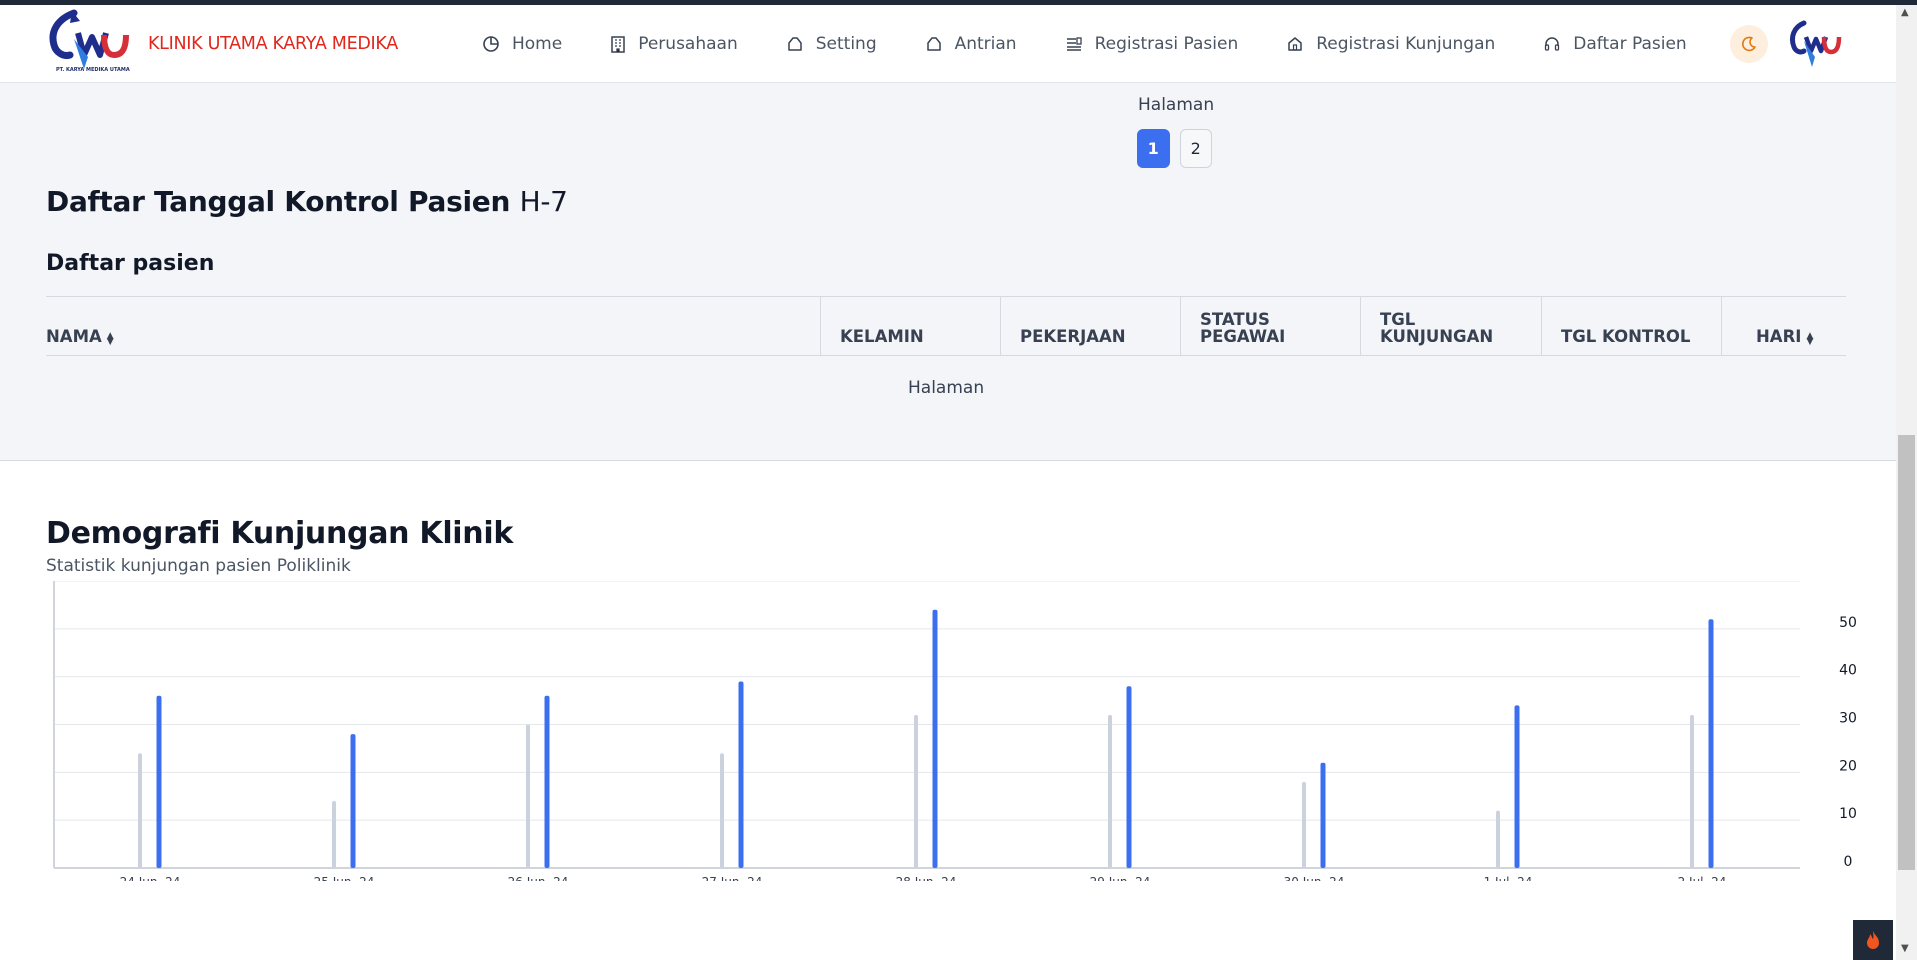 The image size is (1917, 960). What do you see at coordinates (93, 70) in the screenshot?
I see `logo-subtitle: PT. KARYA MEDIKA UTAMA` at bounding box center [93, 70].